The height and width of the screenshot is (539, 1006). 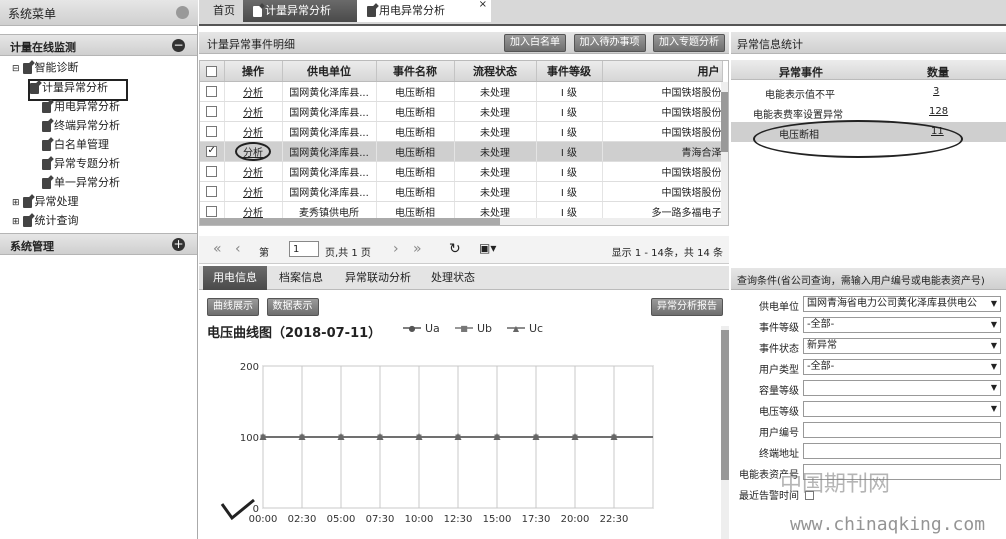 I want to click on sidebar-section-monitor: 计量在线监测 −, so click(x=98, y=45).